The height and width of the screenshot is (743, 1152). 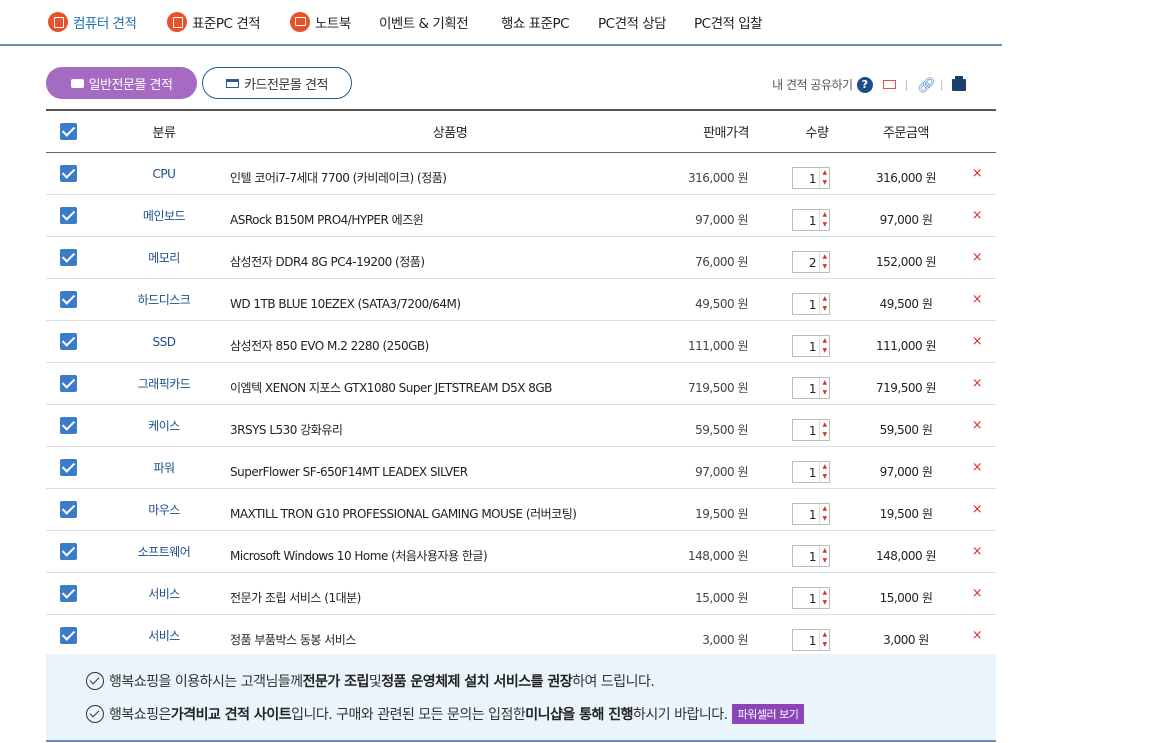 I want to click on nav-events: 이벤트 & 기획전, so click(x=424, y=22).